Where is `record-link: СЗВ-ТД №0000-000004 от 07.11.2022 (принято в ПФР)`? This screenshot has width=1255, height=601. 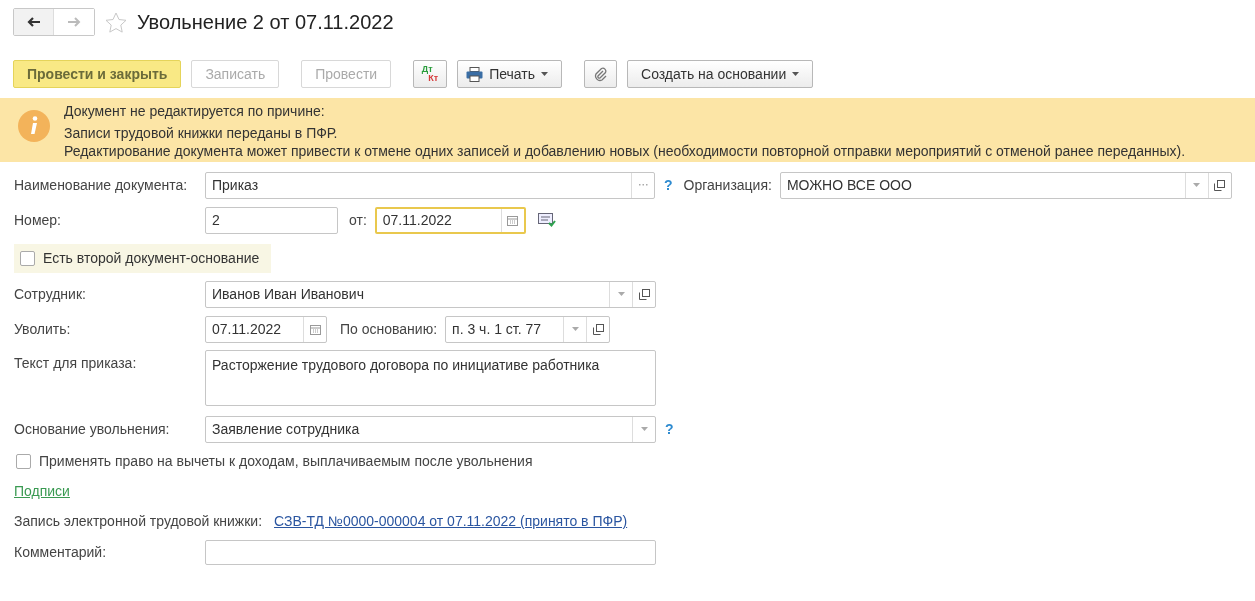
record-link: СЗВ-ТД №0000-000004 от 07.11.2022 (принято в ПФР) is located at coordinates (451, 521).